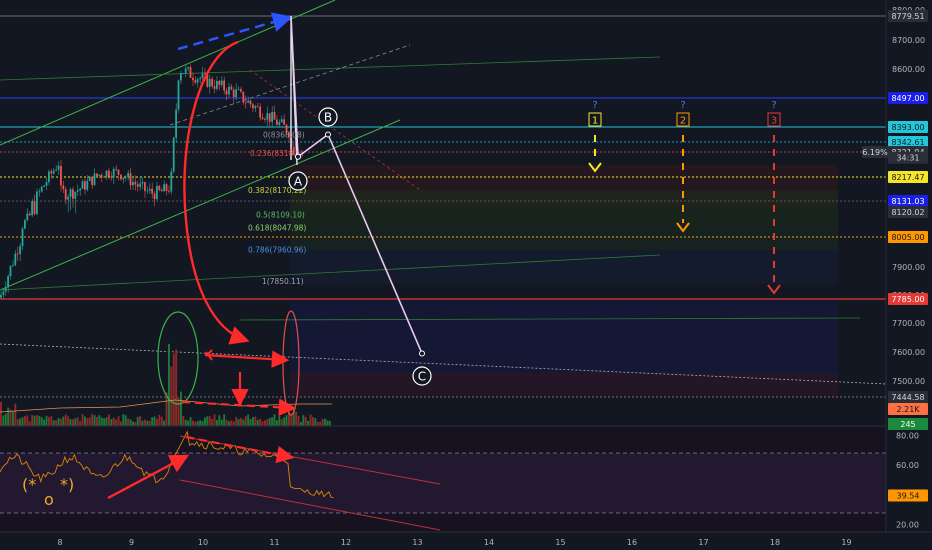  I want to click on price-label: 8217.47, so click(908, 177).